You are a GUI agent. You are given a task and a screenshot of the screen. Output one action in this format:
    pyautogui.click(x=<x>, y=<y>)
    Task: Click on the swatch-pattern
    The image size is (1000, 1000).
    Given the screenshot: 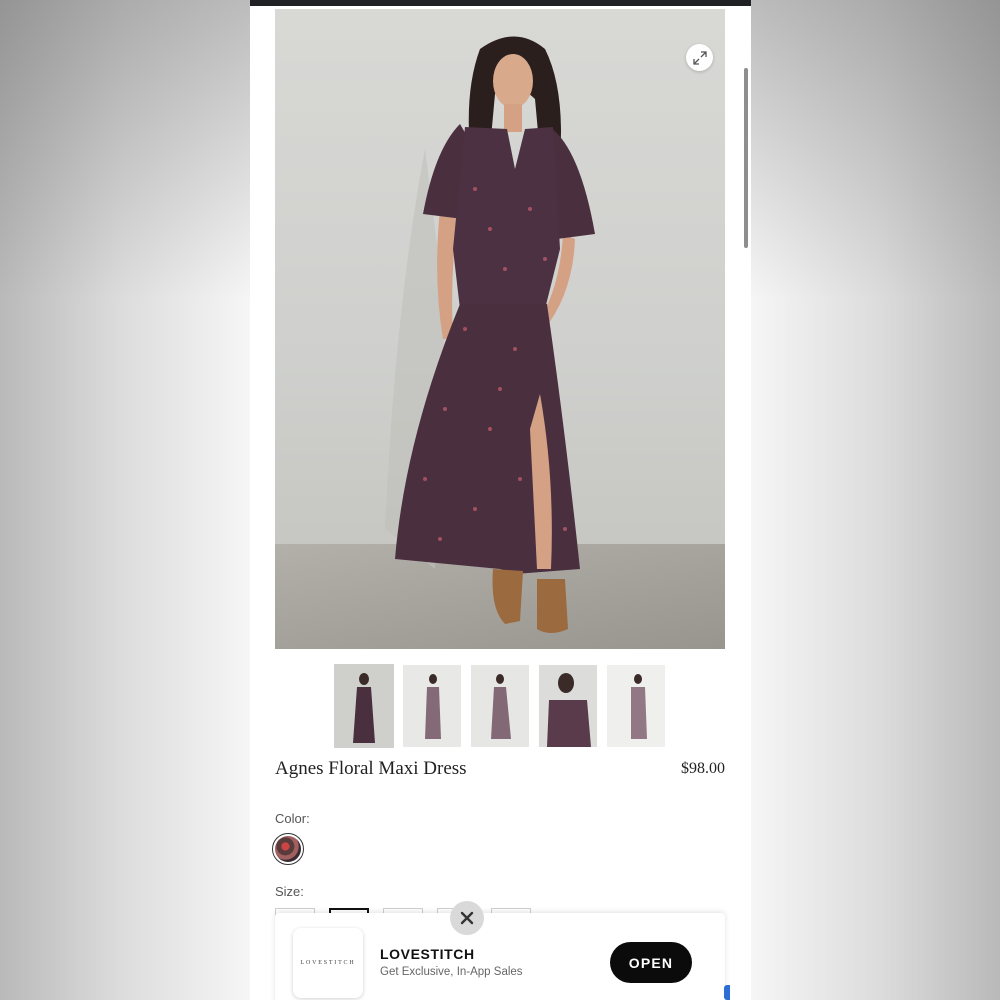 What is the action you would take?
    pyautogui.click(x=288, y=849)
    